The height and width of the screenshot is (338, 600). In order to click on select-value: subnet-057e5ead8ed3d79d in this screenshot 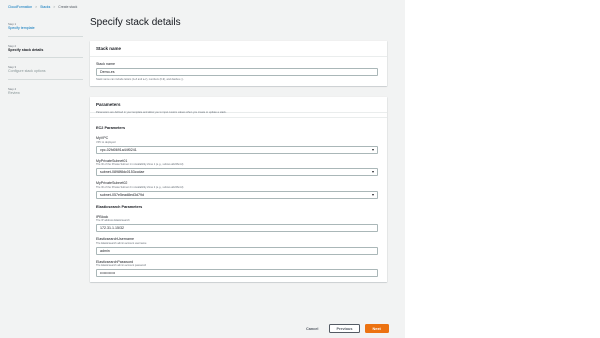, I will do `click(122, 194)`.